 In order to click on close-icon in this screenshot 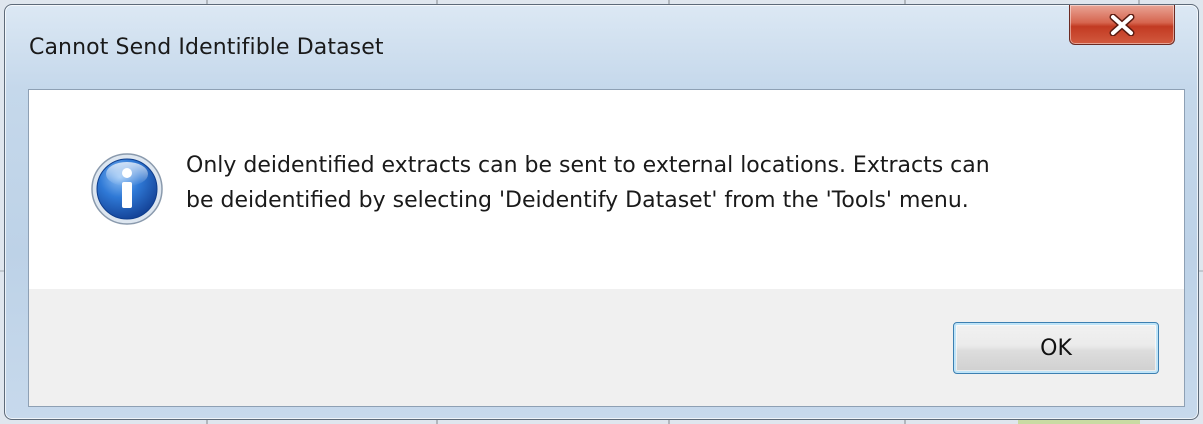, I will do `click(1122, 24)`.